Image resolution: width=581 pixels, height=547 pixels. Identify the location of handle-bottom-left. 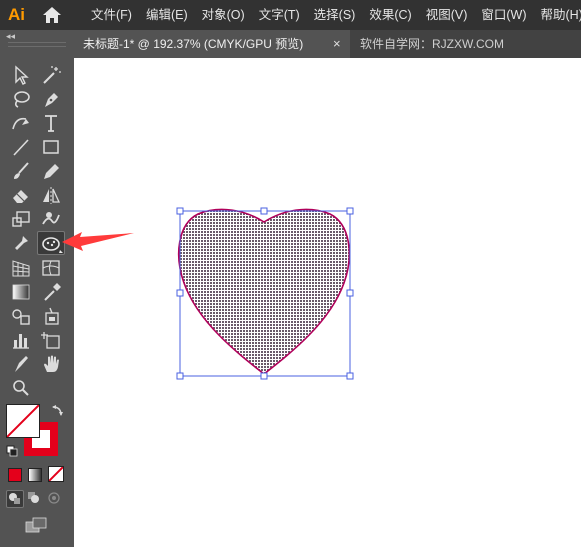
(180, 376).